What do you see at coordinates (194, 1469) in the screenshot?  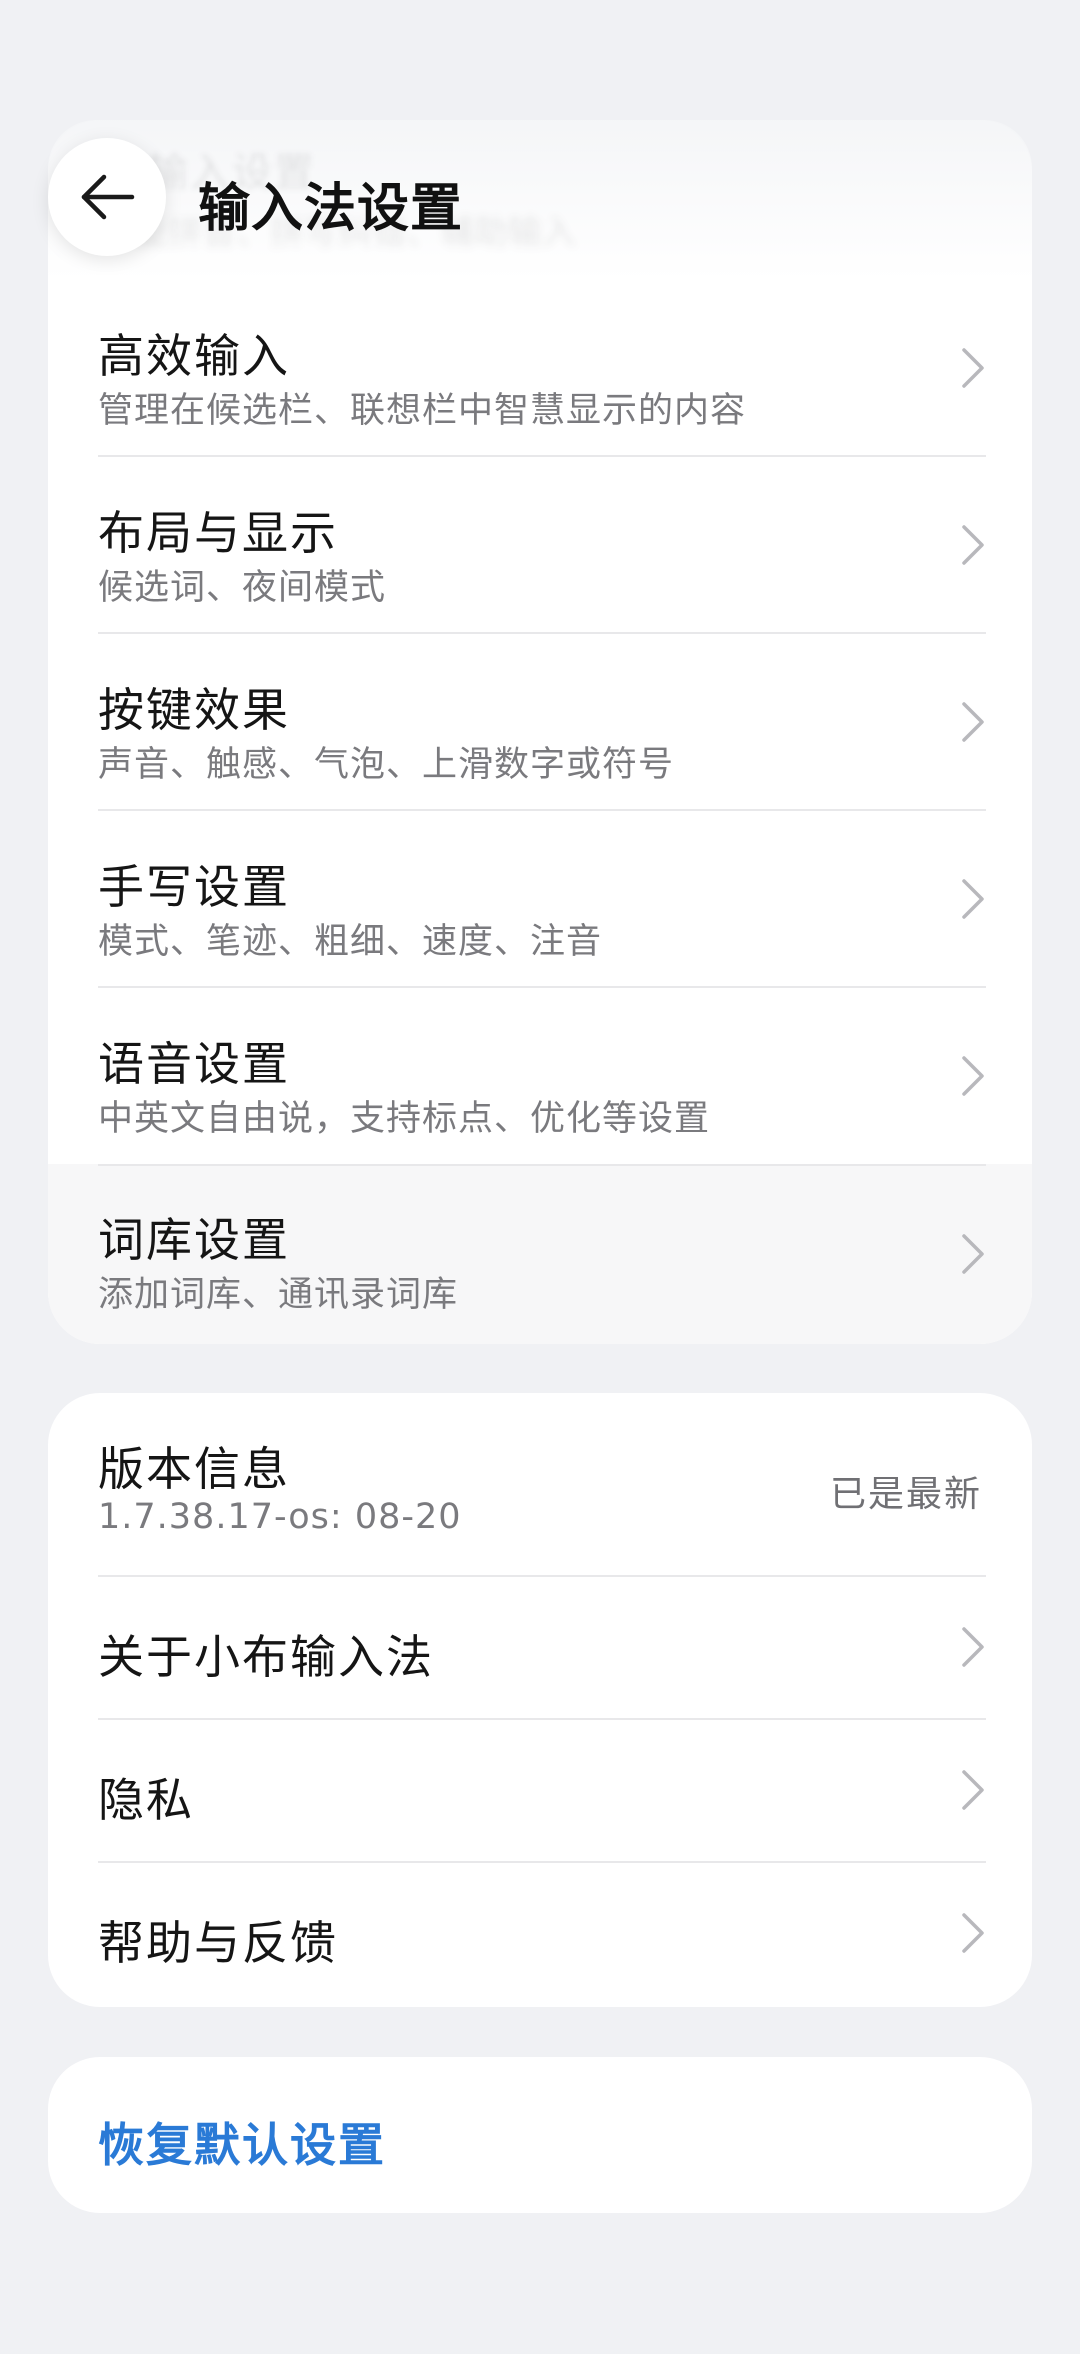 I see `version-title: 版本信息` at bounding box center [194, 1469].